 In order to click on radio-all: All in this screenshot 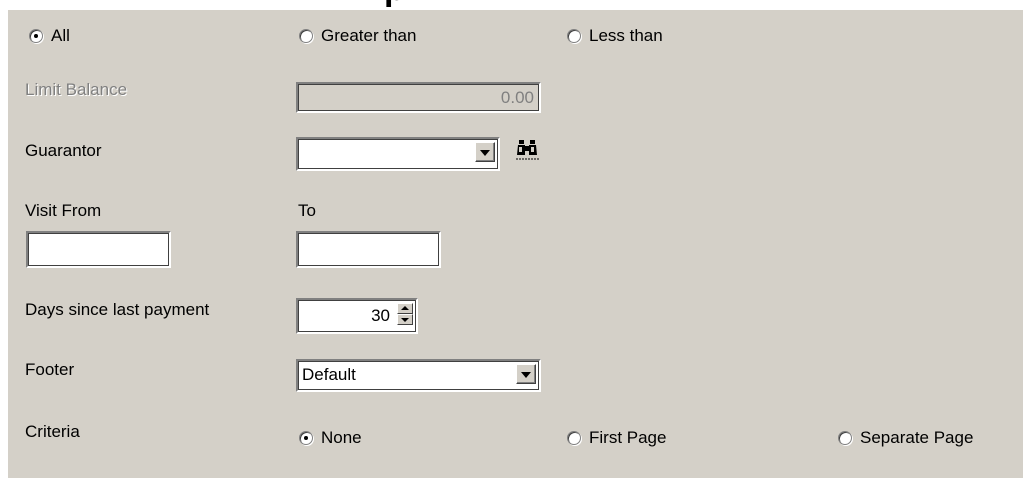, I will do `click(49, 36)`.